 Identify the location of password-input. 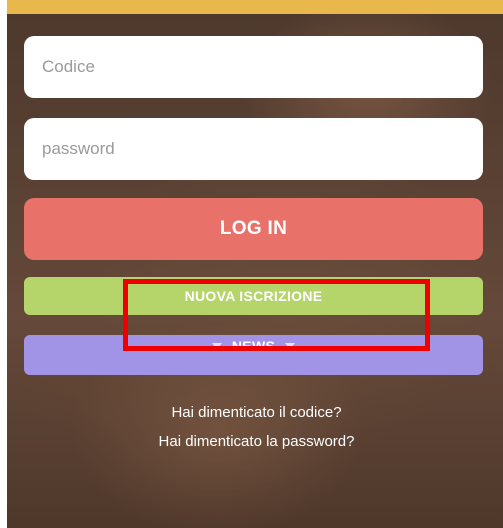
(253, 149).